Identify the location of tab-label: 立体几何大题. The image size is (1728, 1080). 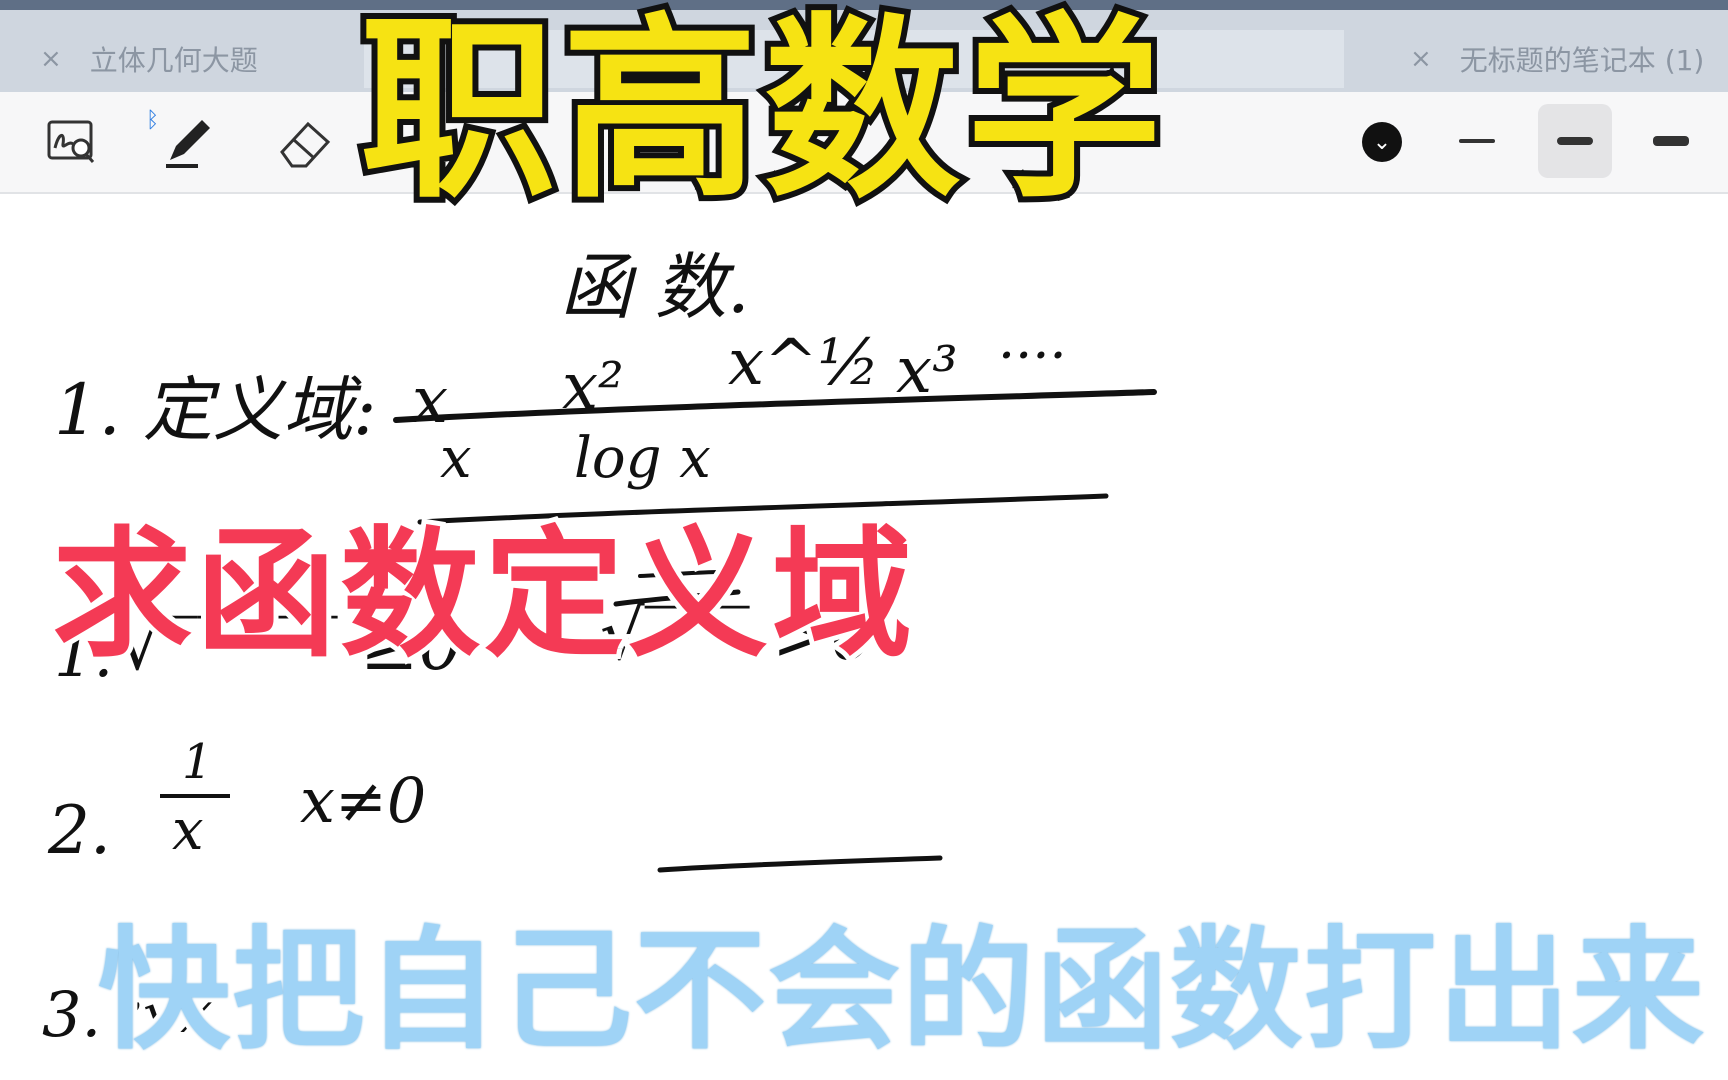
(173, 60).